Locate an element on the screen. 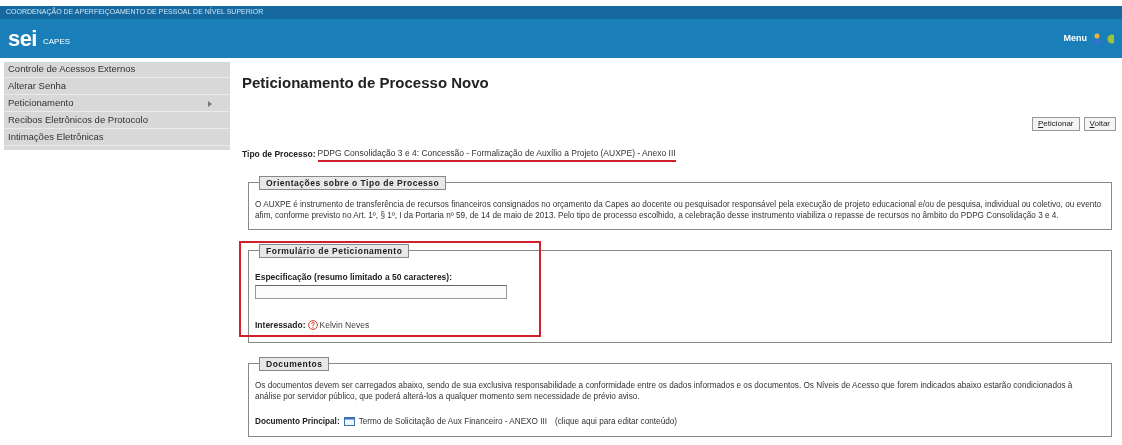  sidebar-item: Recibos Eletrônicos de Protocolo is located at coordinates (117, 121).